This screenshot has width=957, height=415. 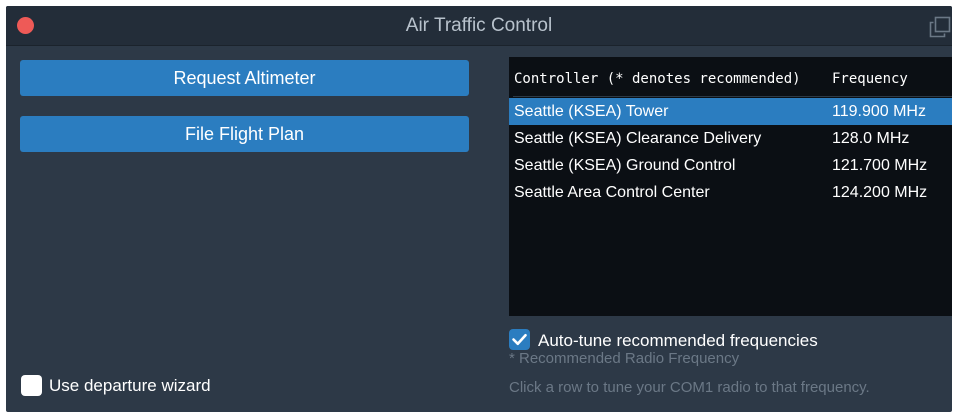 I want to click on table-row: Seattle (KSEA) Tower 119.900 MHz, so click(x=730, y=111).